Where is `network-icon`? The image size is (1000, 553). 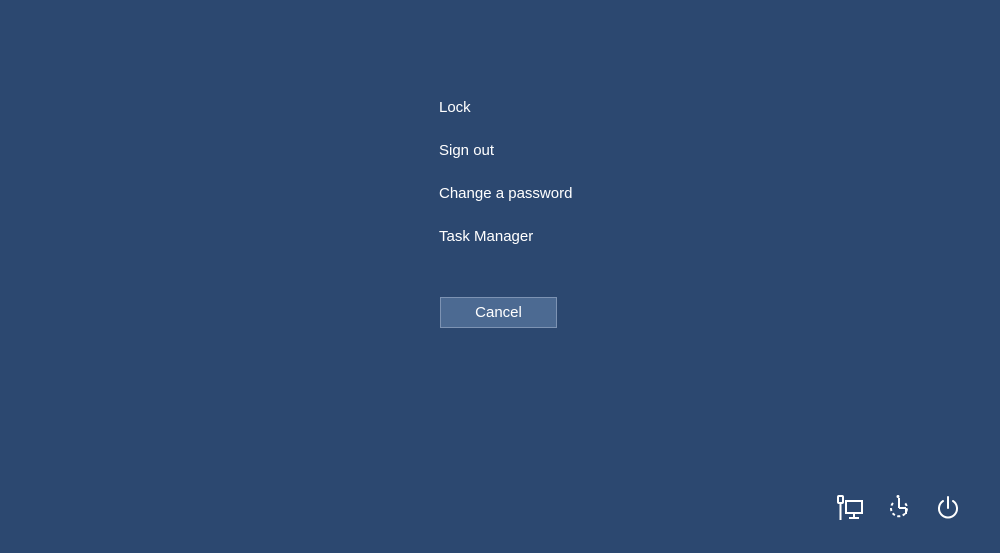 network-icon is located at coordinates (850, 507).